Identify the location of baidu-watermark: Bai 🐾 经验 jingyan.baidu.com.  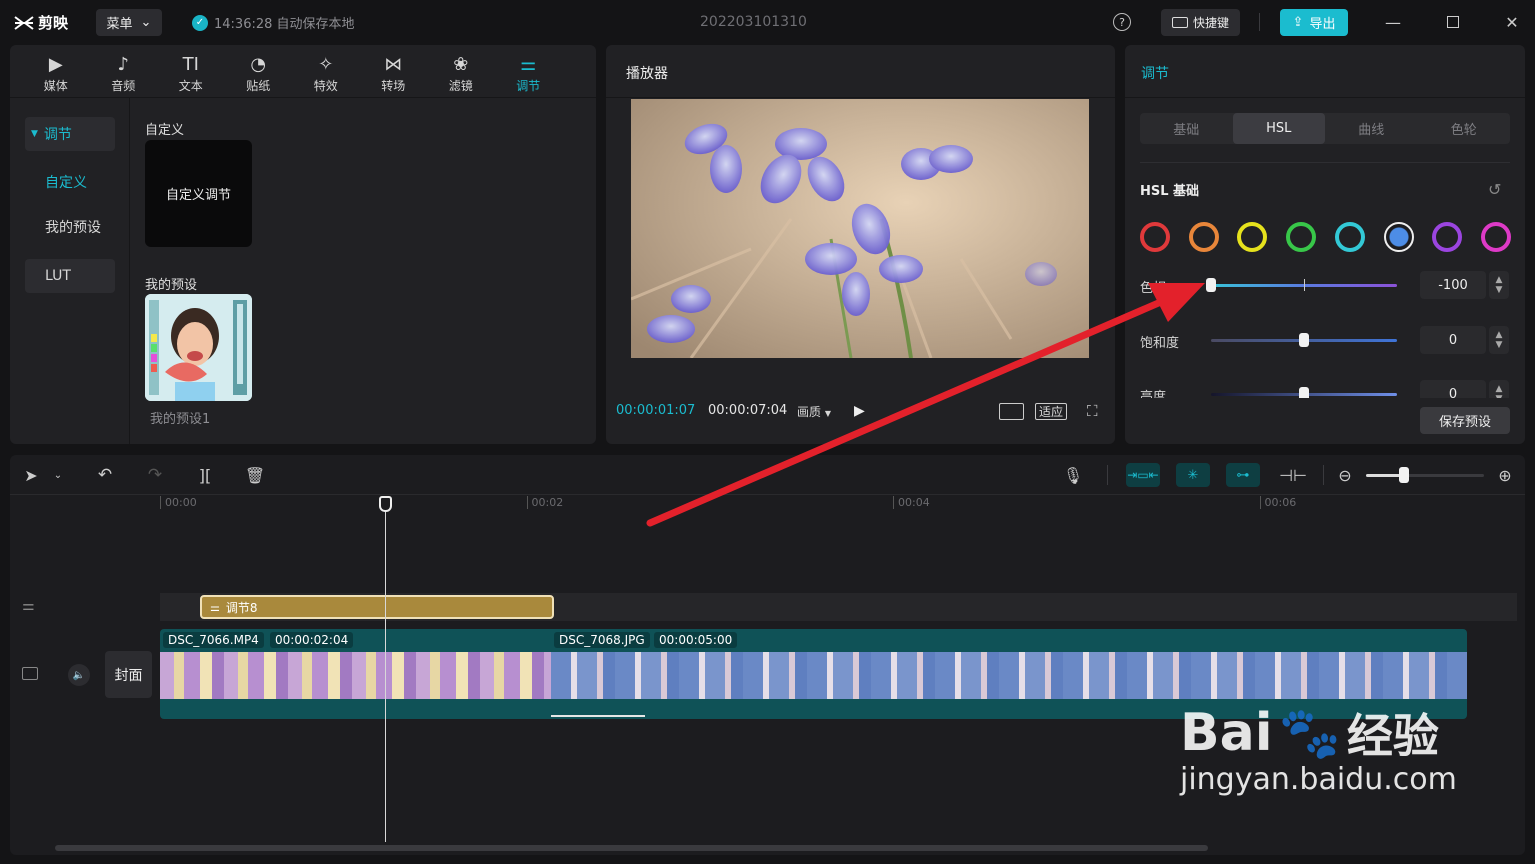
(1318, 748).